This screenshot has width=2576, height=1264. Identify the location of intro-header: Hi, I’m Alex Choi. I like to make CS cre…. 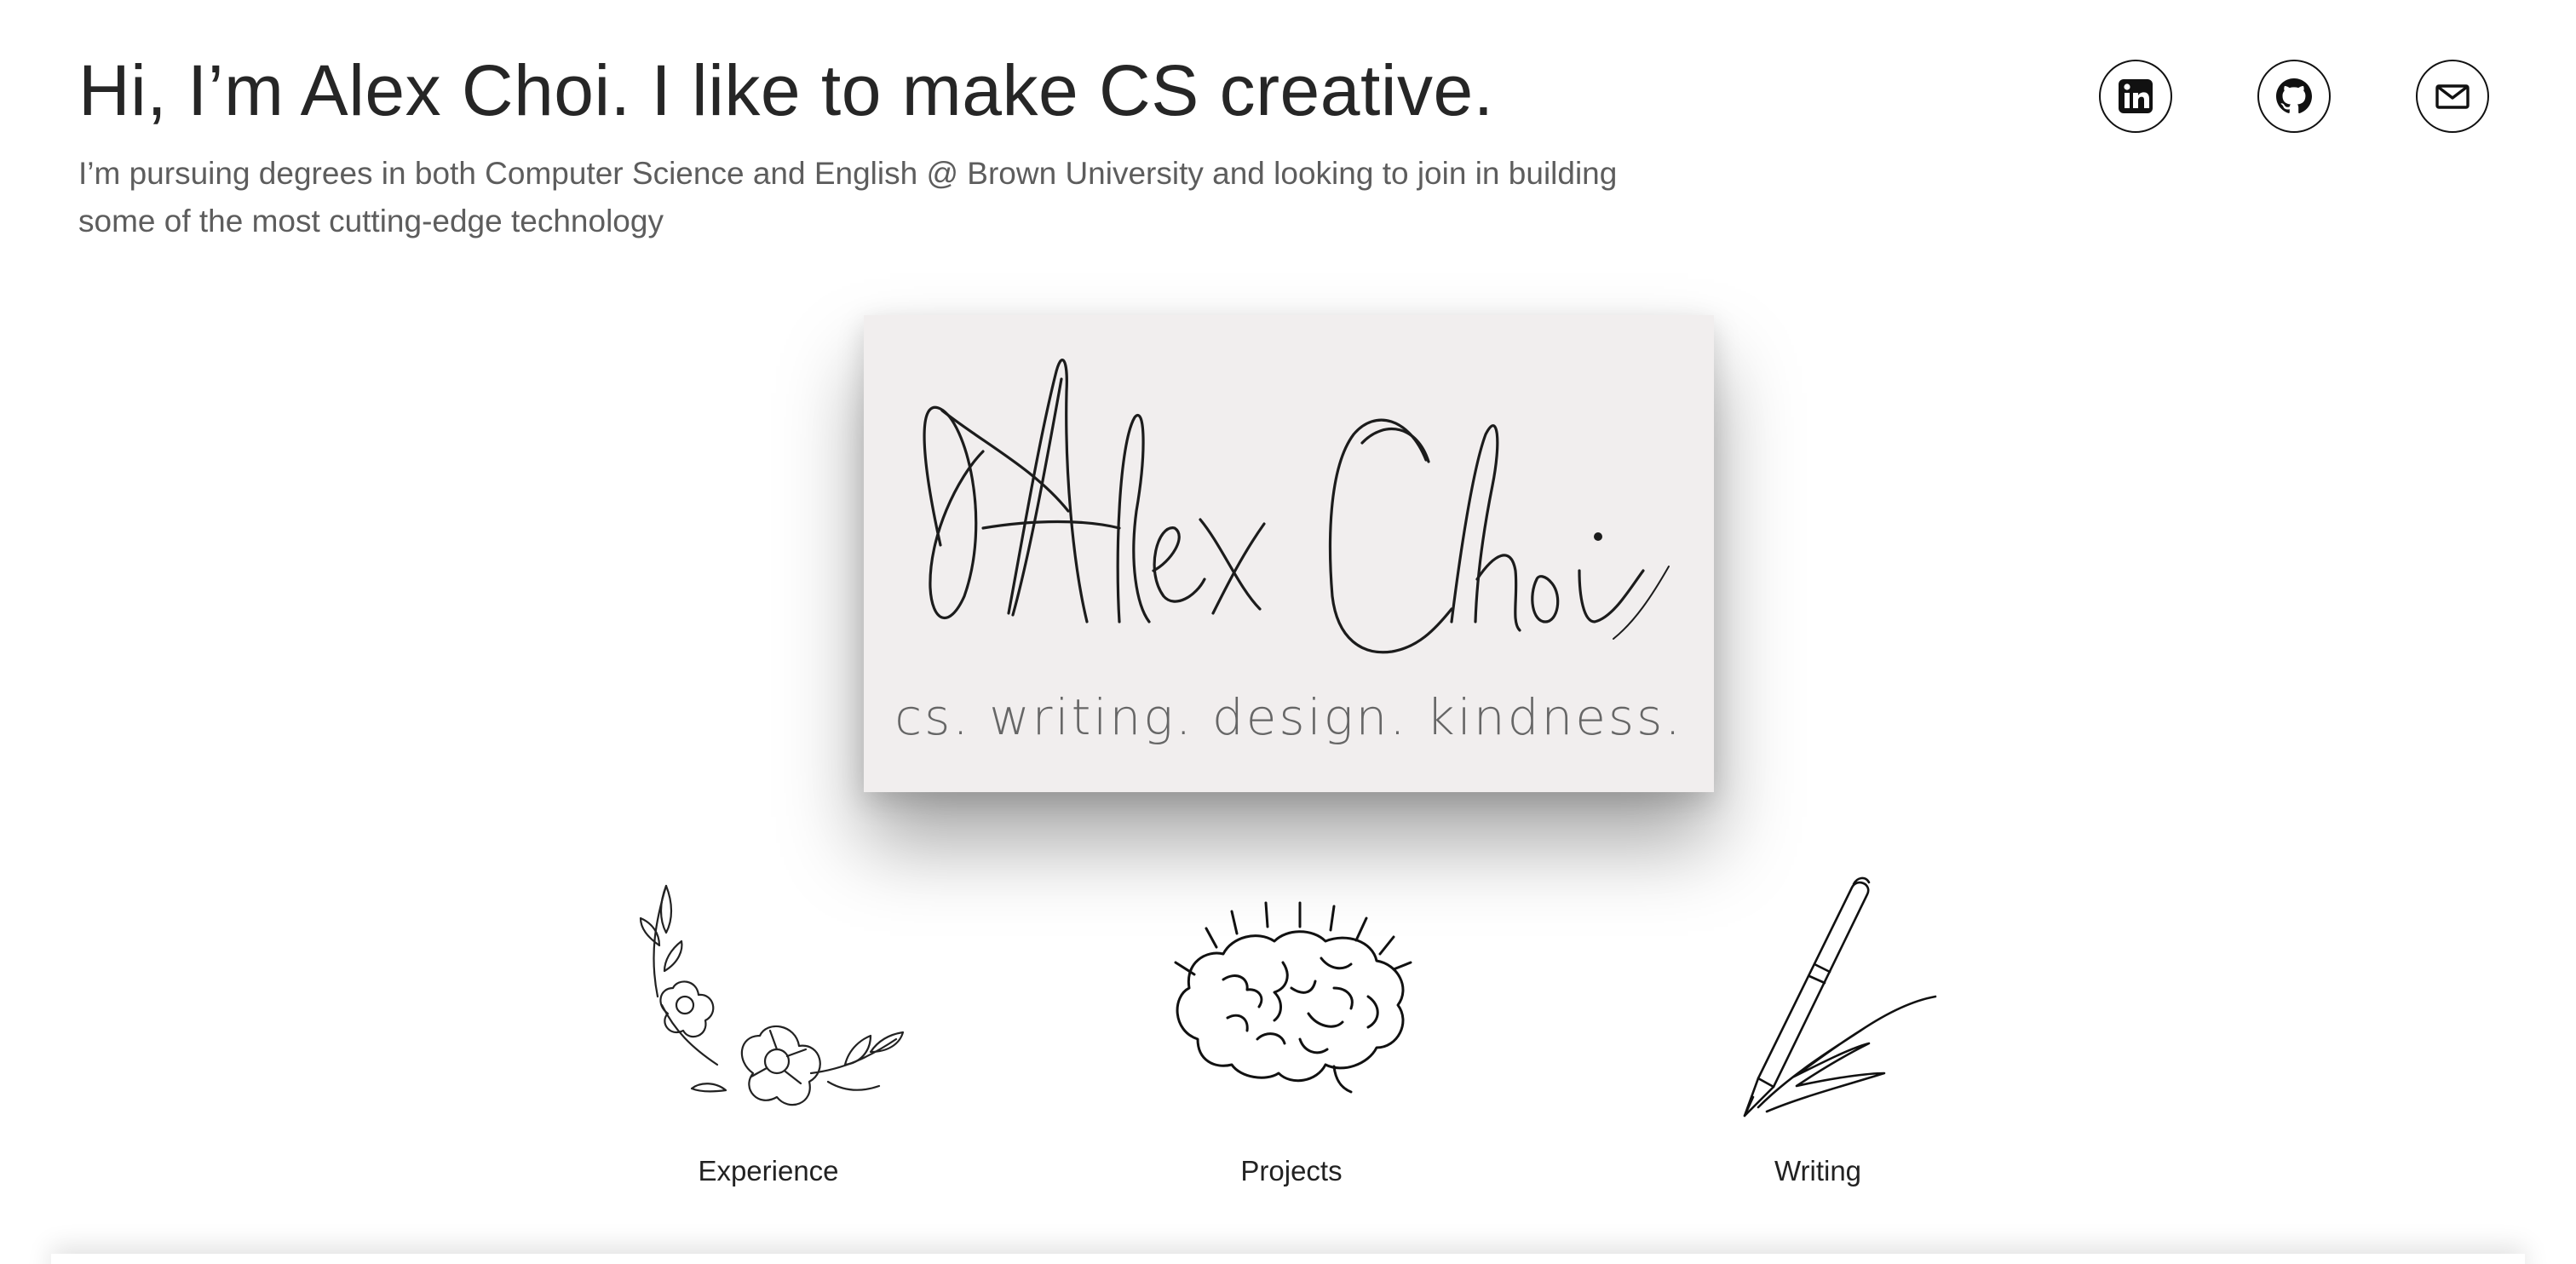
(888, 146).